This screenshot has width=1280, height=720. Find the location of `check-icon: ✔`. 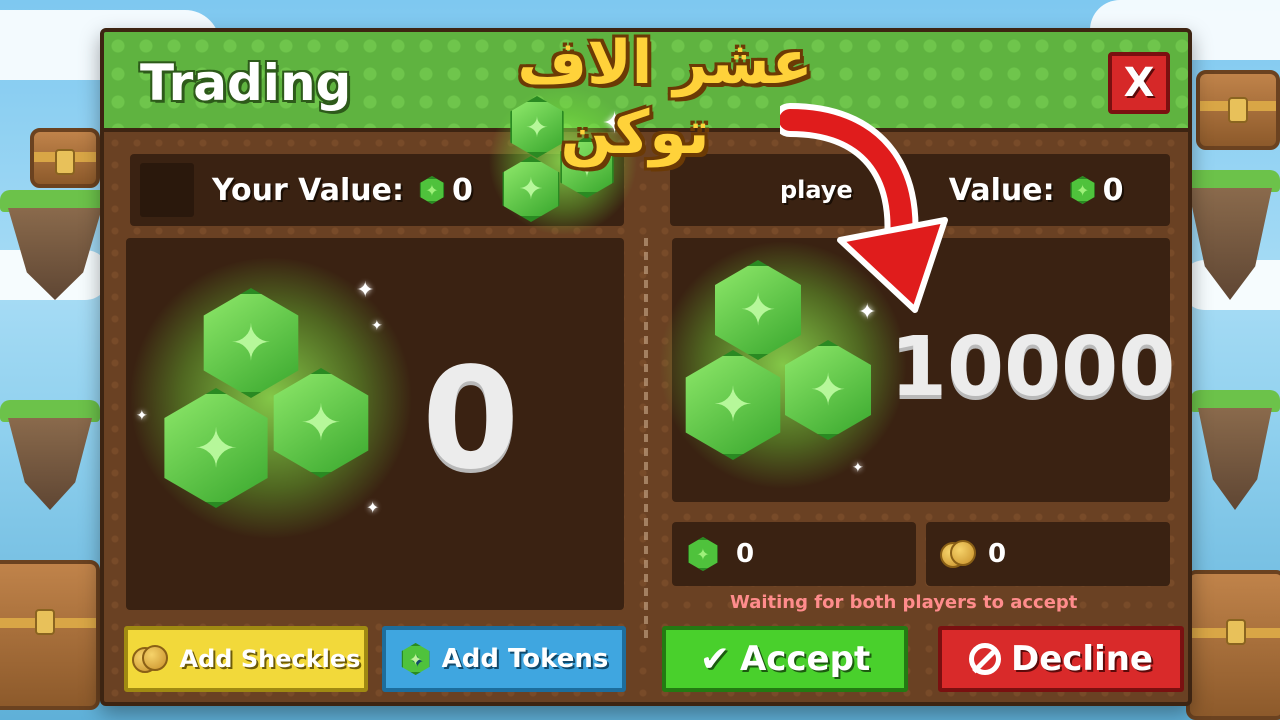

check-icon: ✔ is located at coordinates (714, 659).